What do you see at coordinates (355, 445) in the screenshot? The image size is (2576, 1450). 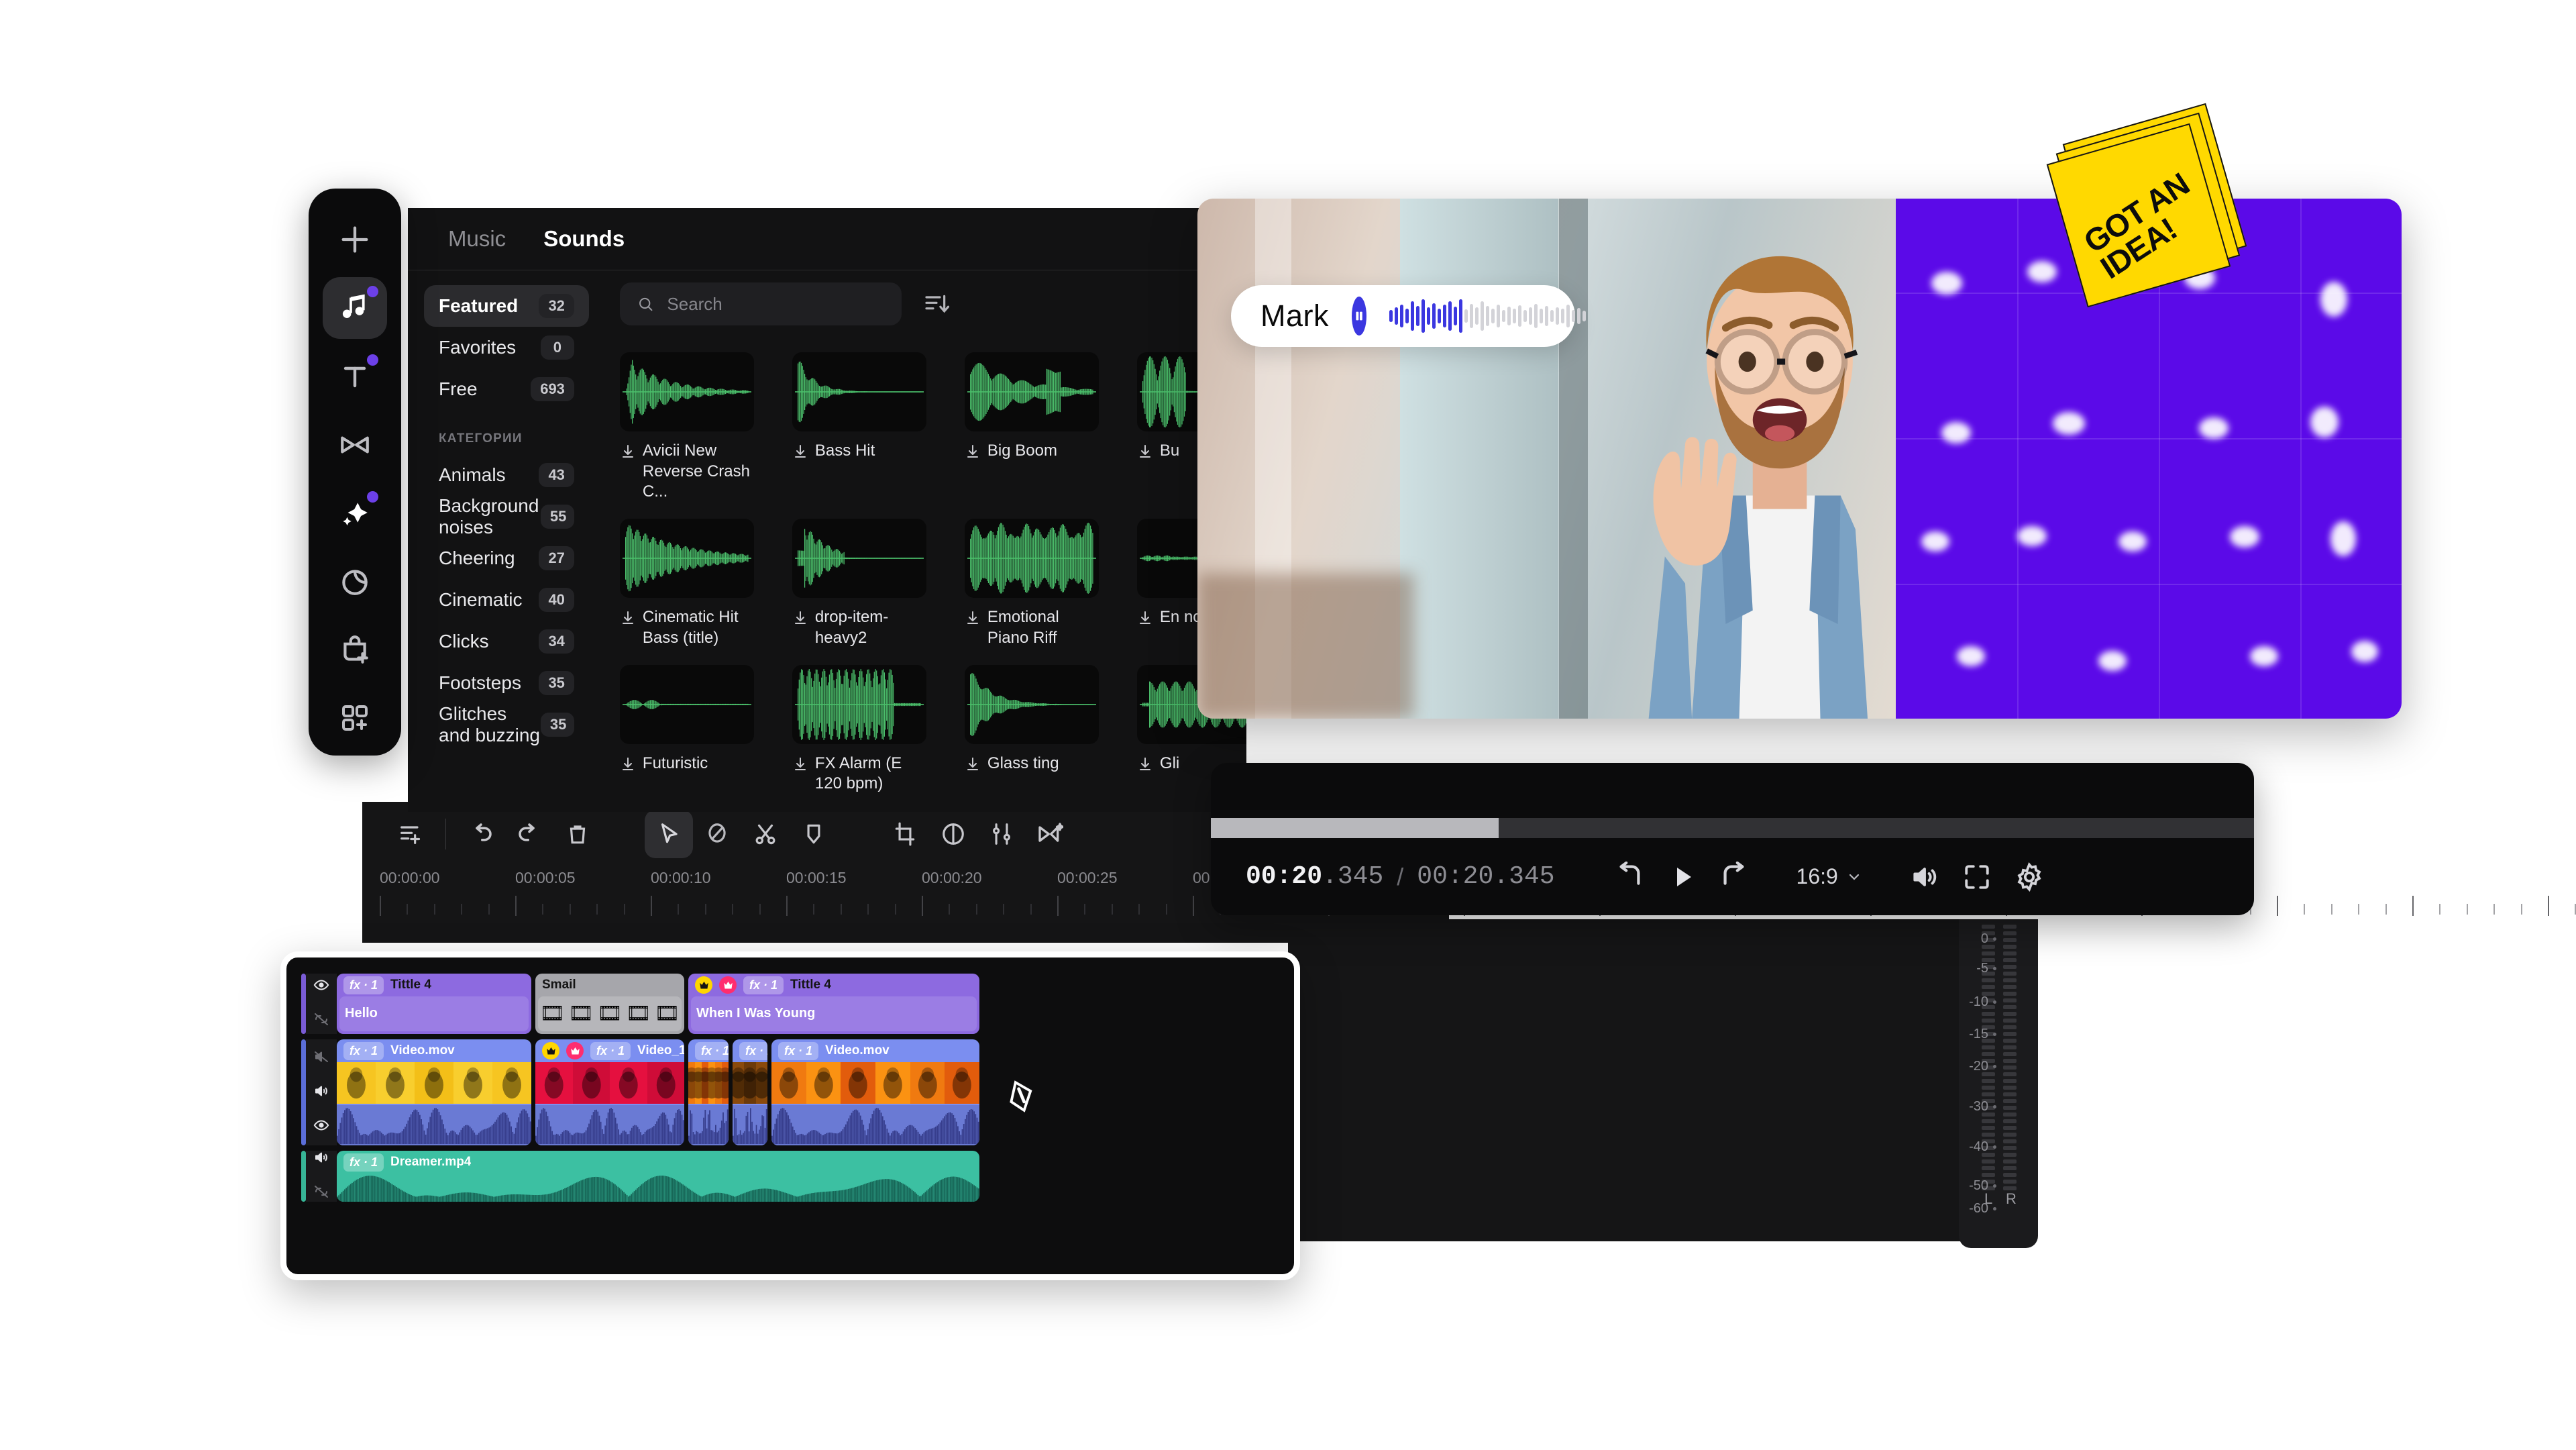 I see `transitions-button` at bounding box center [355, 445].